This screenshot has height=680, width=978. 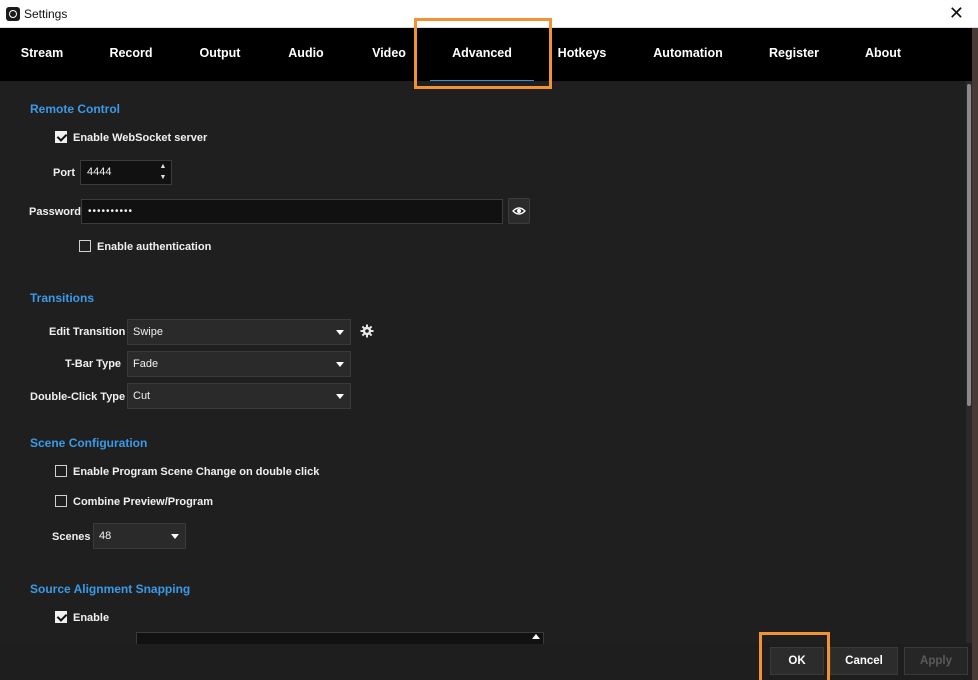 What do you see at coordinates (142, 396) in the screenshot?
I see `double-click-type-value: Cut` at bounding box center [142, 396].